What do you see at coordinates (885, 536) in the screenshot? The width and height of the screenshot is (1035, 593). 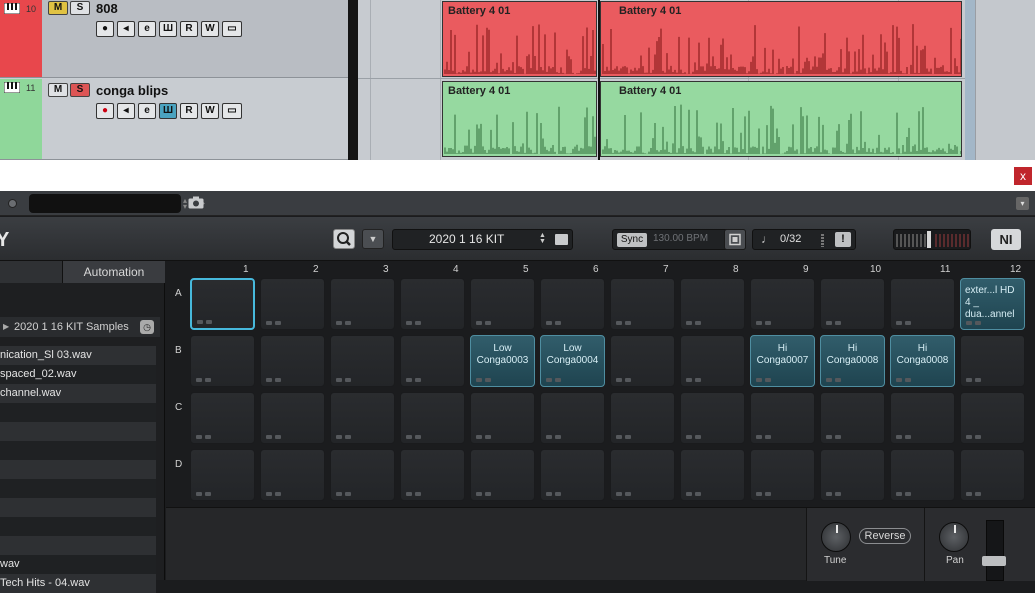 I see `reverse-button: Reverse` at bounding box center [885, 536].